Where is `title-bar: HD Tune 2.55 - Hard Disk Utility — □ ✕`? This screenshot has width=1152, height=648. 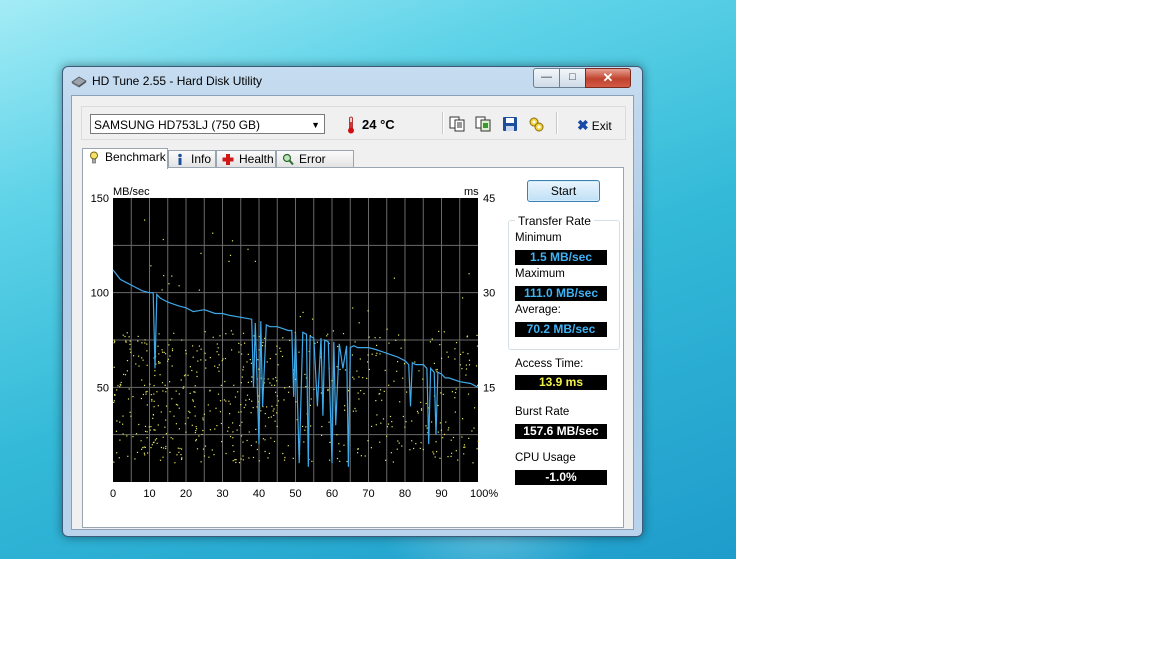 title-bar: HD Tune 2.55 - Hard Disk Utility — □ ✕ is located at coordinates (352, 81).